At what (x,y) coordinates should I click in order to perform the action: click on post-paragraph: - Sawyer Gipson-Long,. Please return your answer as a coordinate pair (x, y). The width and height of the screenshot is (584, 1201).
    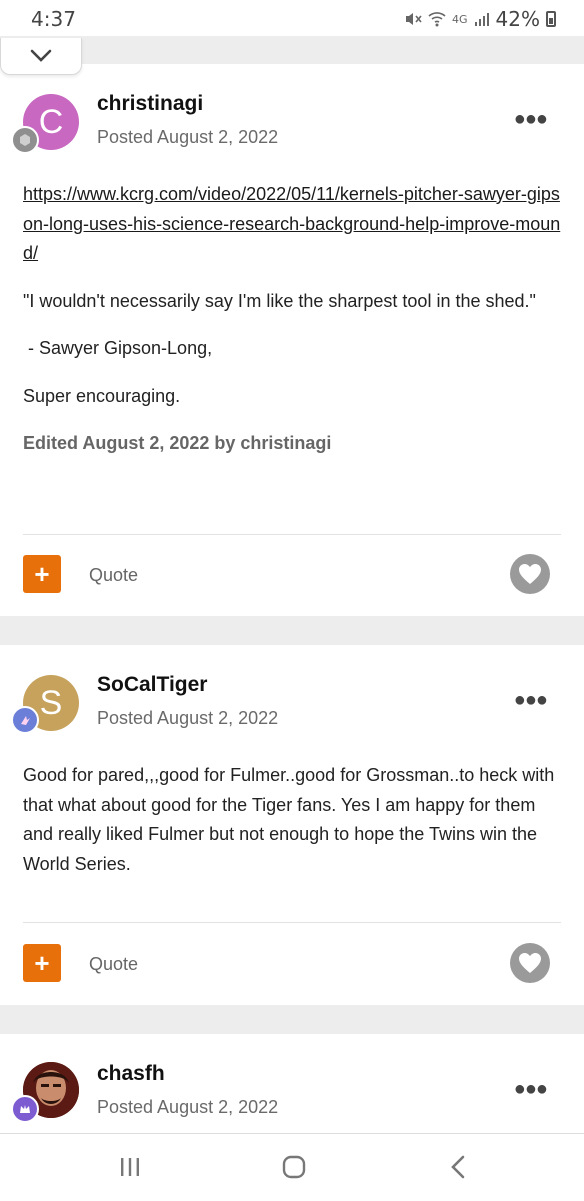
    Looking at the image, I should click on (118, 348).